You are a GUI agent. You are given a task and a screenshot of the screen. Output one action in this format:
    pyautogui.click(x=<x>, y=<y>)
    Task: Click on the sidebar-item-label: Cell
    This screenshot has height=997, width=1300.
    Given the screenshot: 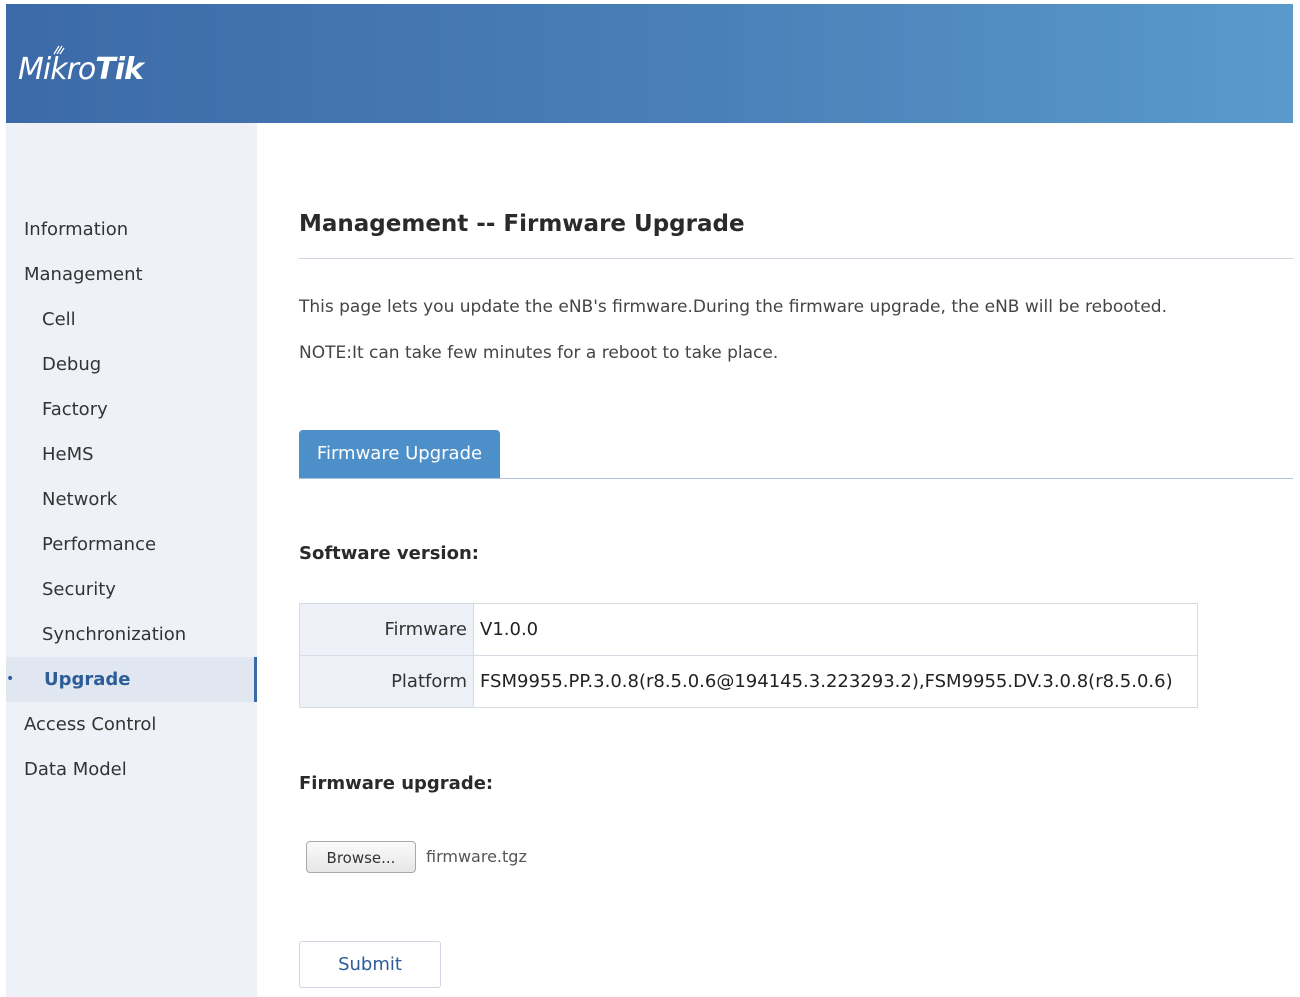 What is the action you would take?
    pyautogui.click(x=59, y=319)
    